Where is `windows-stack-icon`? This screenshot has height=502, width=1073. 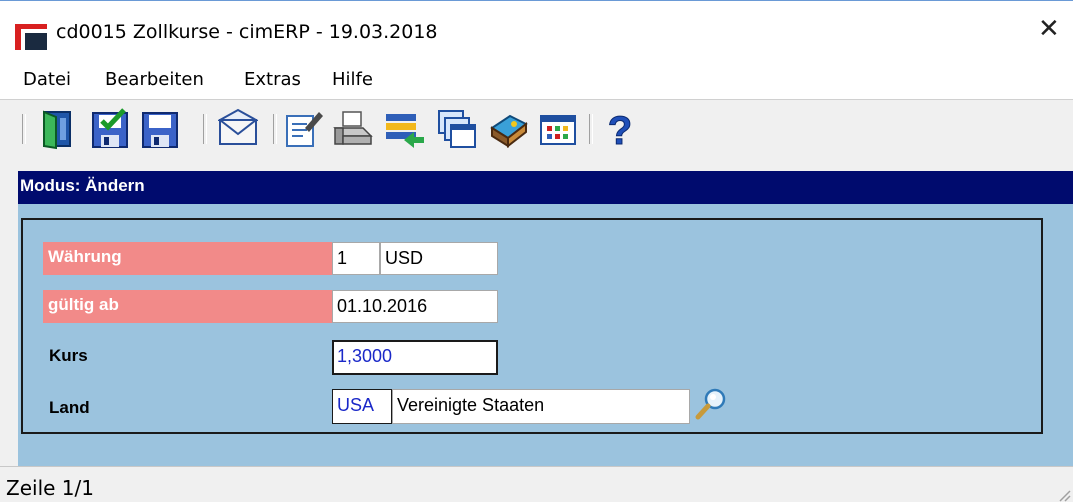 windows-stack-icon is located at coordinates (457, 129).